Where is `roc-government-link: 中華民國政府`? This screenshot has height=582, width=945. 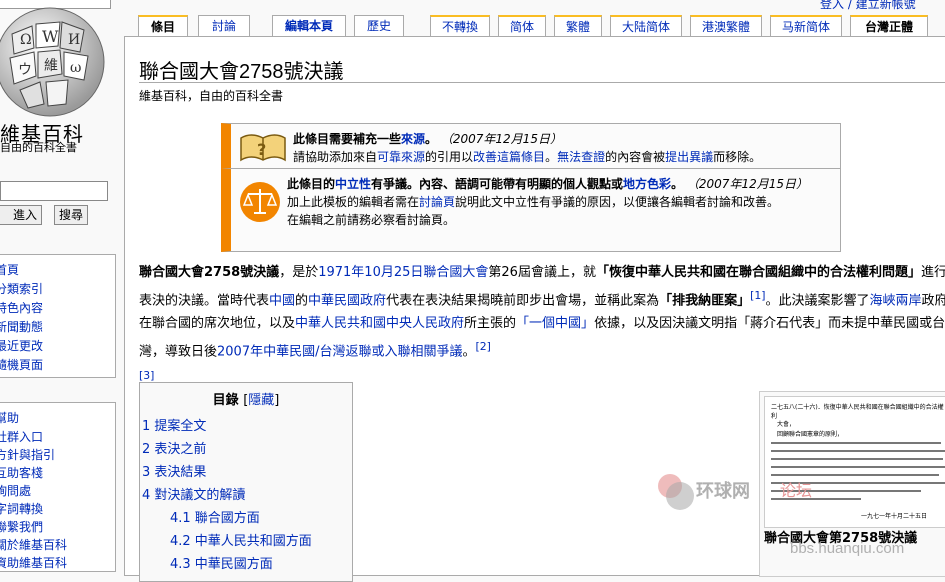
roc-government-link: 中華民國政府 is located at coordinates (347, 300).